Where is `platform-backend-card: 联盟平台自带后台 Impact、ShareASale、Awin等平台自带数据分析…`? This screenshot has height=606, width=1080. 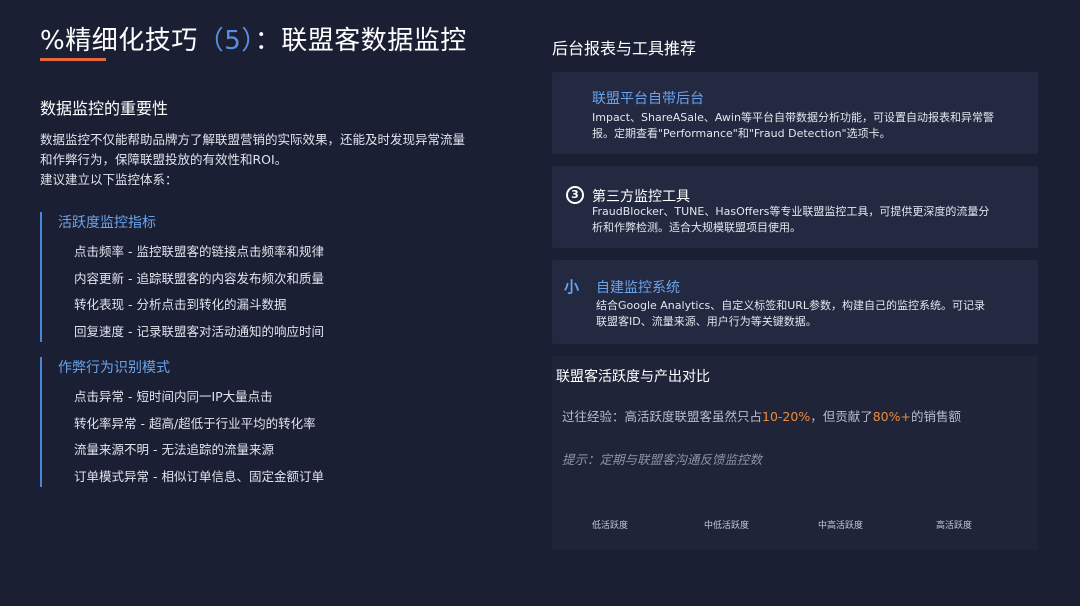 platform-backend-card: 联盟平台自带后台 Impact、ShareASale、Awin等平台自带数据分析… is located at coordinates (795, 113).